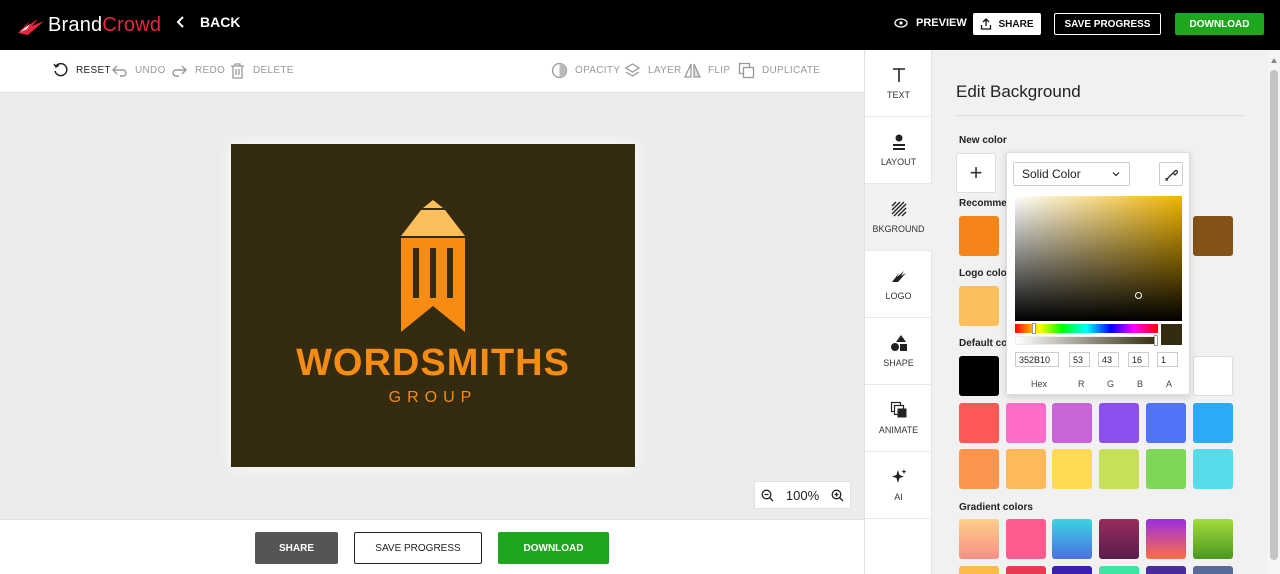 Image resolution: width=1280 pixels, height=574 pixels. I want to click on red-input, so click(1079, 359).